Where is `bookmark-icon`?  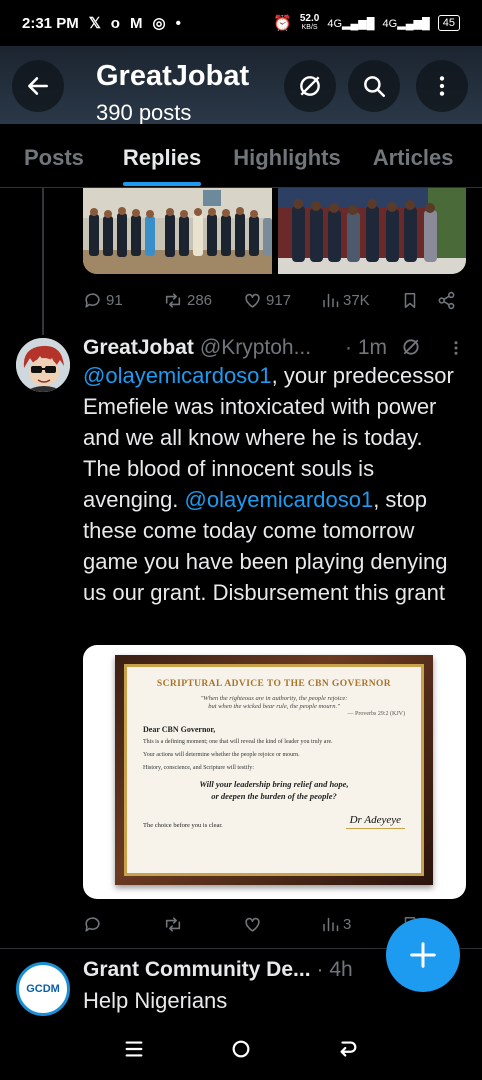
bookmark-icon is located at coordinates (410, 300).